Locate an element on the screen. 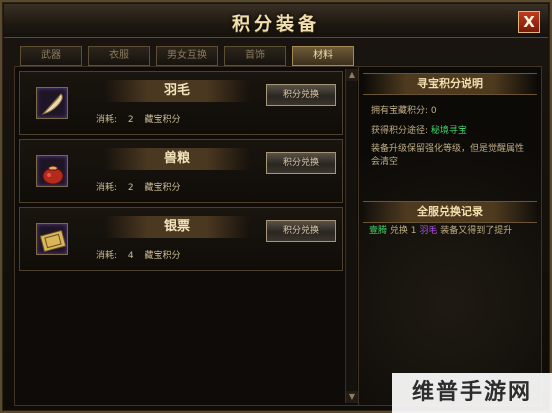  item-cost: 消耗: 4 藏宝积分 is located at coordinates (142, 254).